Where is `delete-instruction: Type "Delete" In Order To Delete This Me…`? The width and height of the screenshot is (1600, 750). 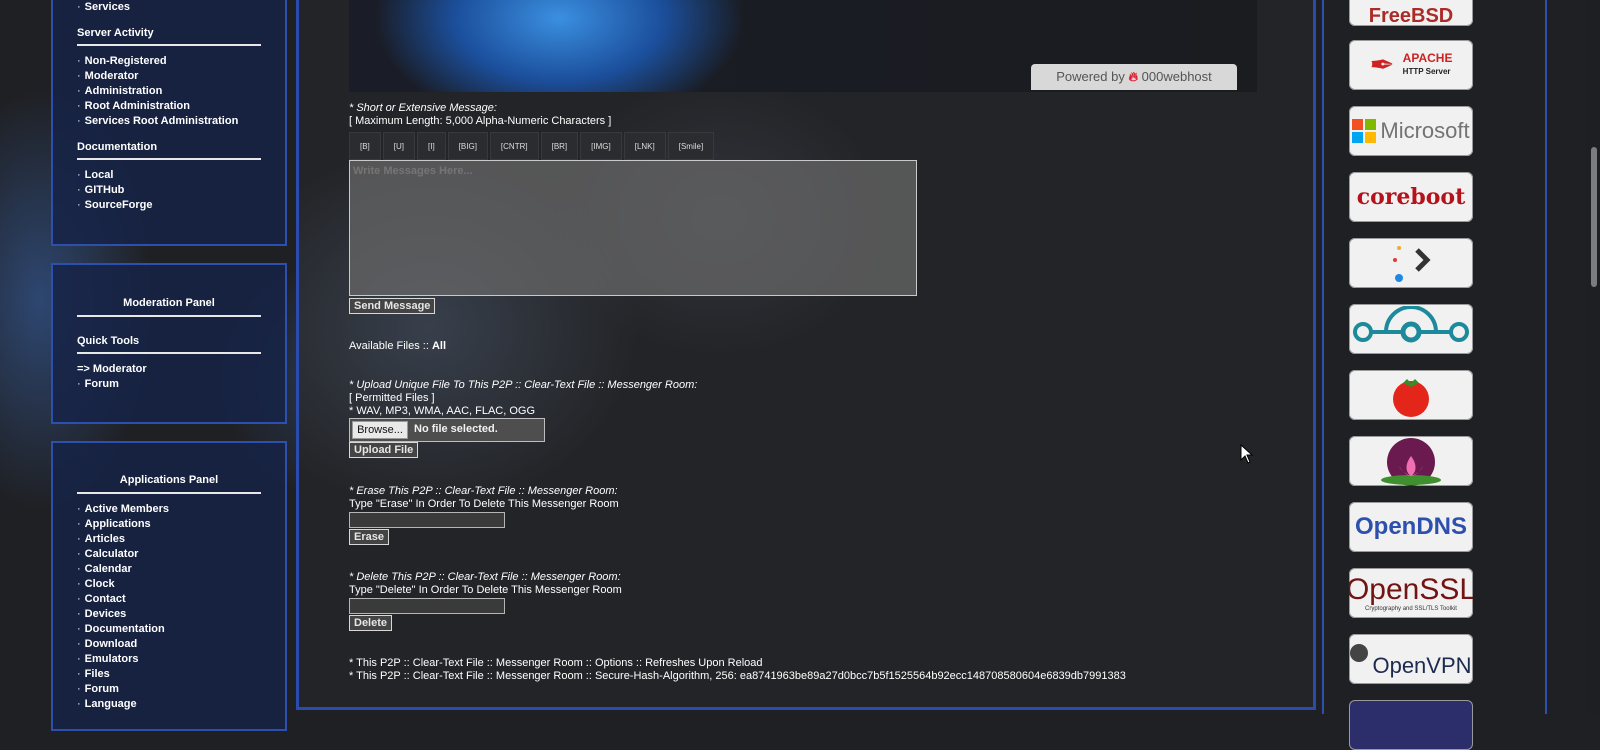 delete-instruction: Type "Delete" In Order To Delete This Me… is located at coordinates (485, 590).